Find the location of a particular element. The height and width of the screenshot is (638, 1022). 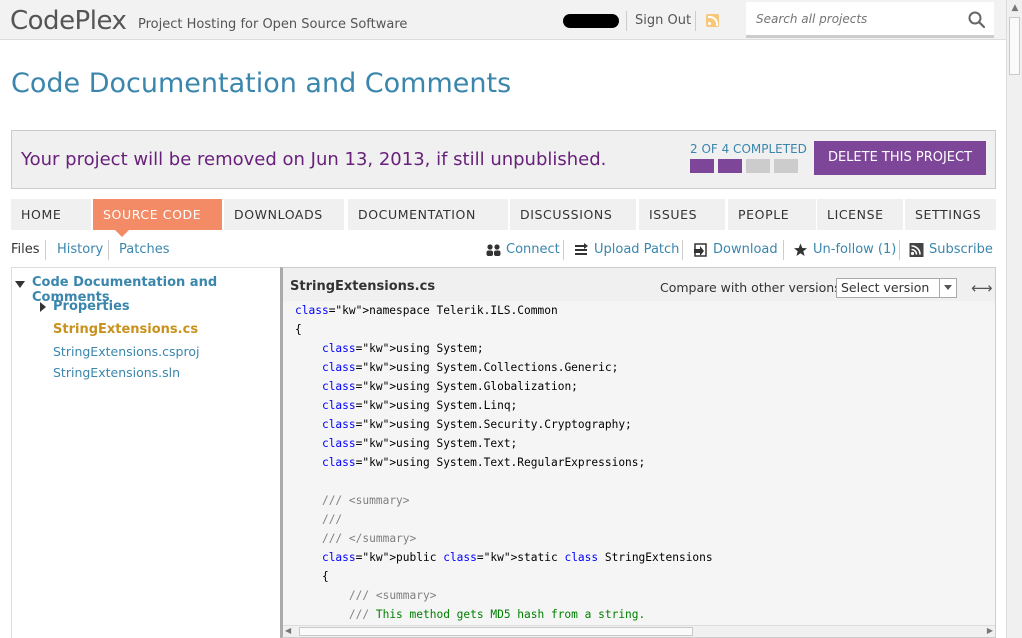

tab-license: LICENSE is located at coordinates (860, 214).